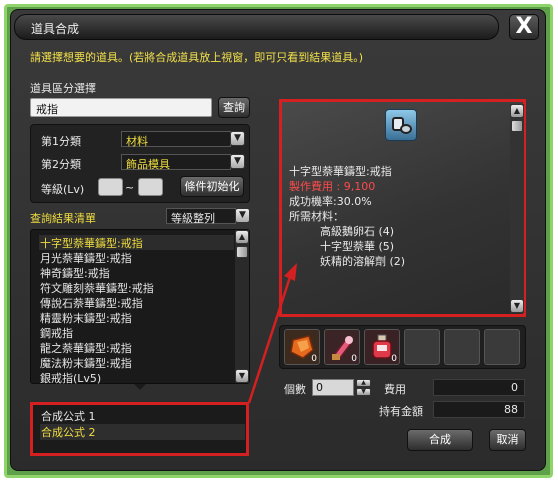  Describe the element at coordinates (142, 432) in the screenshot. I see `formula-item-selected: 合成公式 2` at that location.